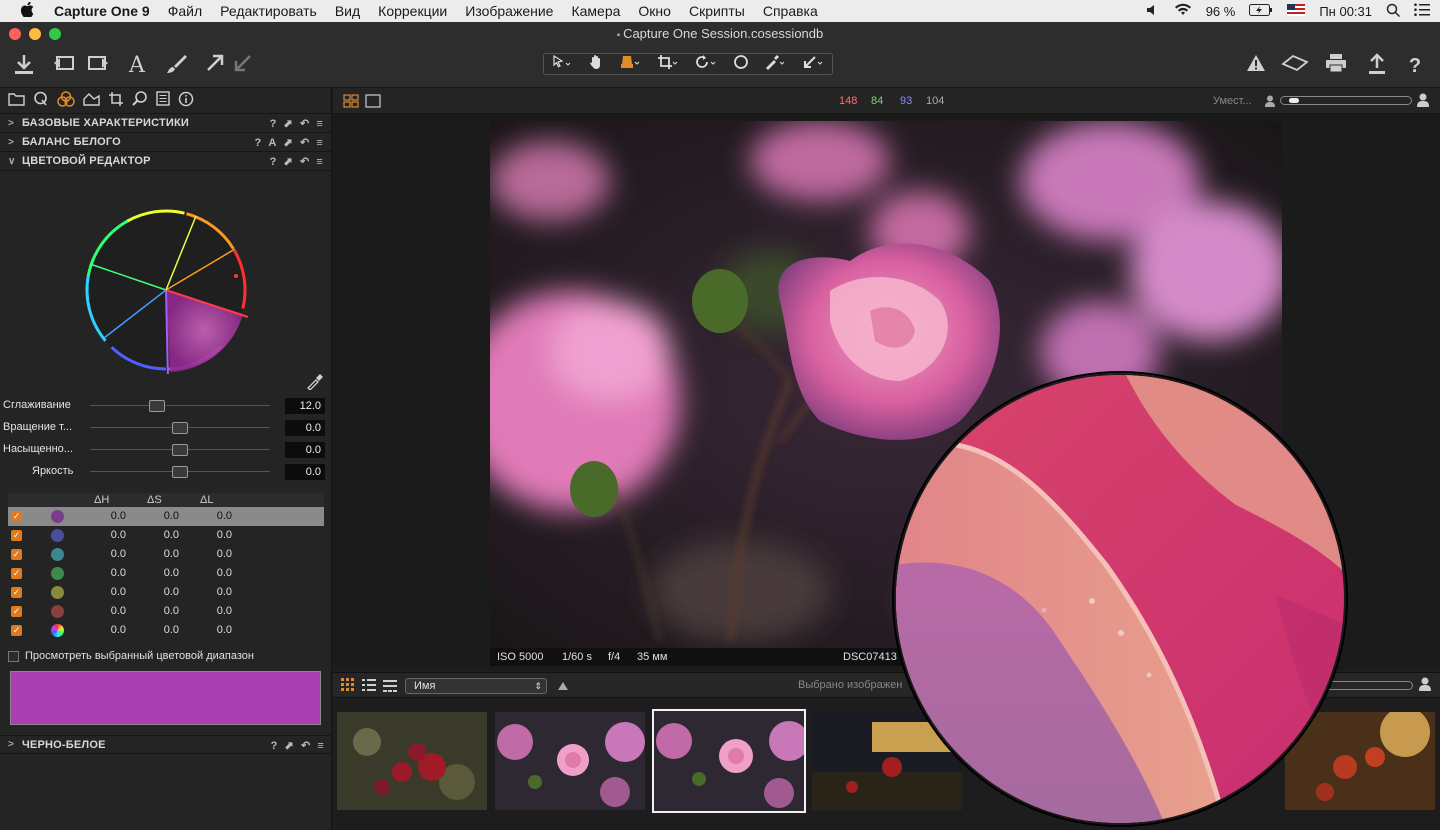  What do you see at coordinates (305, 406) in the screenshot?
I see `slider-value: 12.0` at bounding box center [305, 406].